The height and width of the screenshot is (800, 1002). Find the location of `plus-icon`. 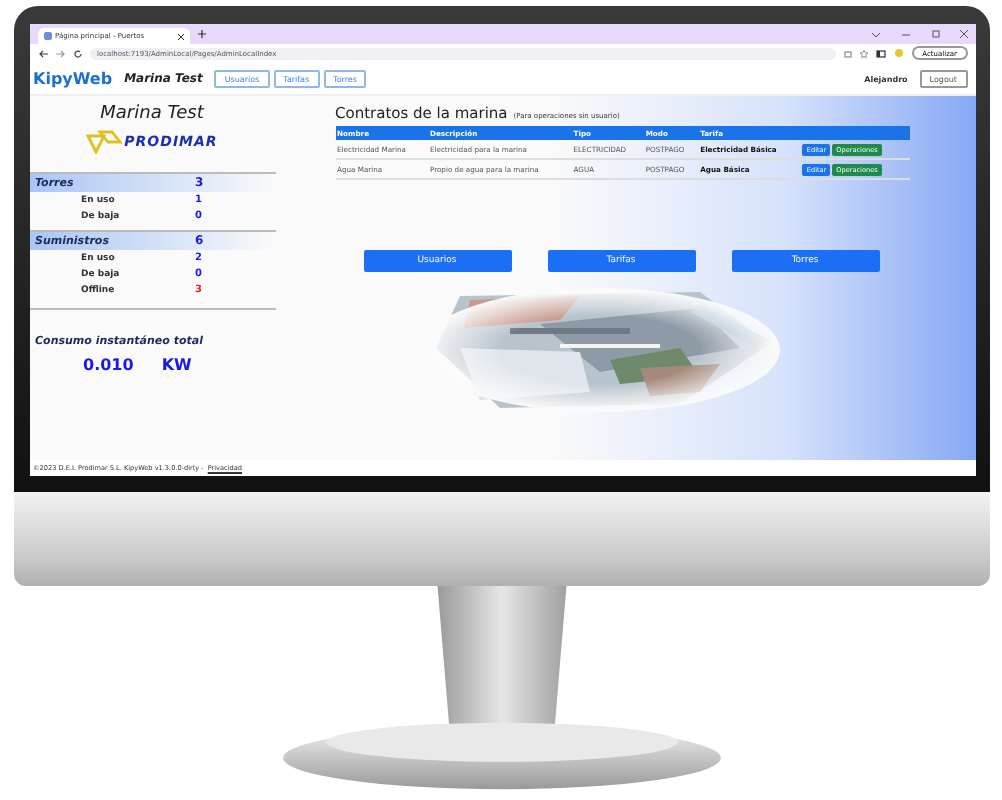

plus-icon is located at coordinates (201, 34).